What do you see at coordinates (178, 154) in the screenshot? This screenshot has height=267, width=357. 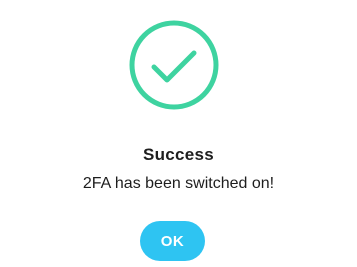 I see `dialog-title: Success` at bounding box center [178, 154].